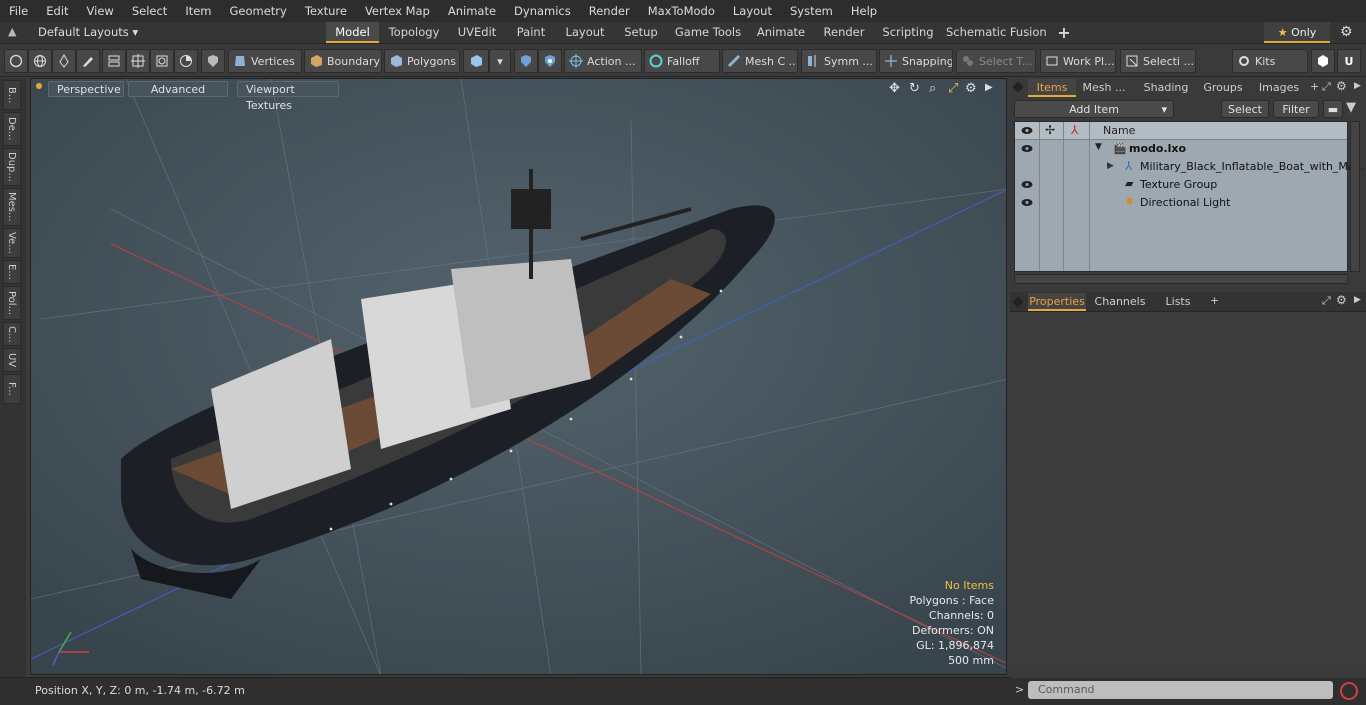 The image size is (1366, 705). Describe the element at coordinates (1098, 147) in the screenshot. I see `expand-arrow-icon: ▼` at that location.